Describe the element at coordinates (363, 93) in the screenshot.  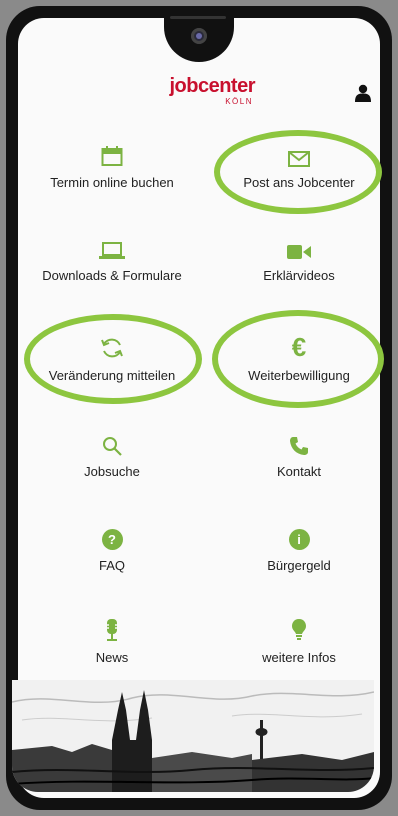
I see `user-profile-icon` at that location.